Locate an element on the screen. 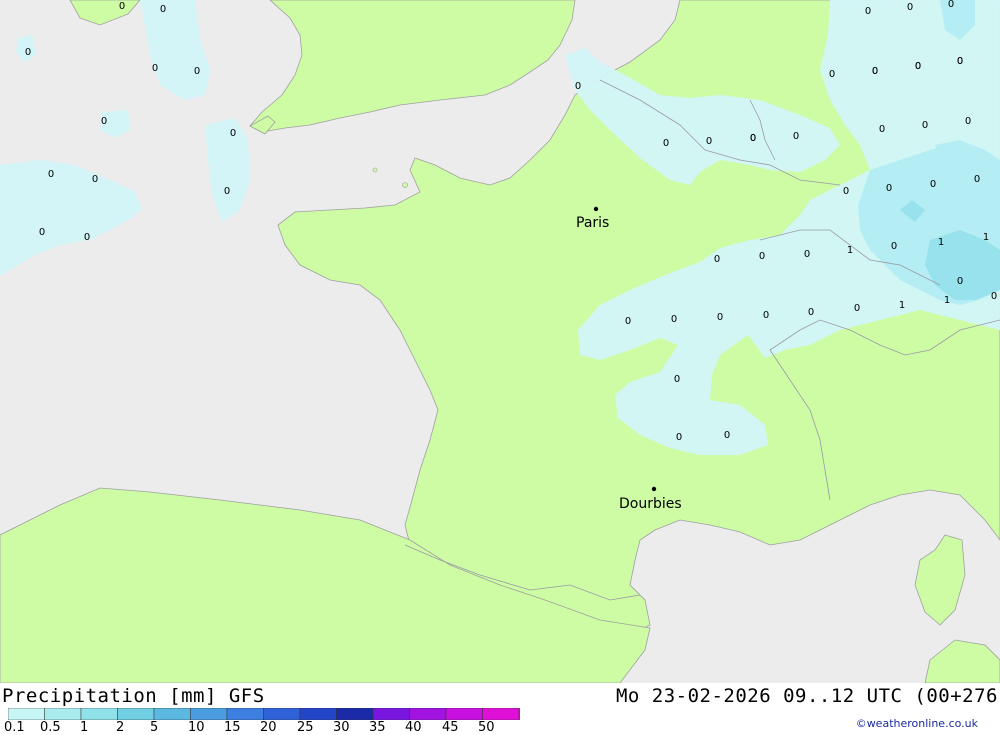 The height and width of the screenshot is (735, 1000). map-title: Precipitation [mm] GFS is located at coordinates (133, 696).